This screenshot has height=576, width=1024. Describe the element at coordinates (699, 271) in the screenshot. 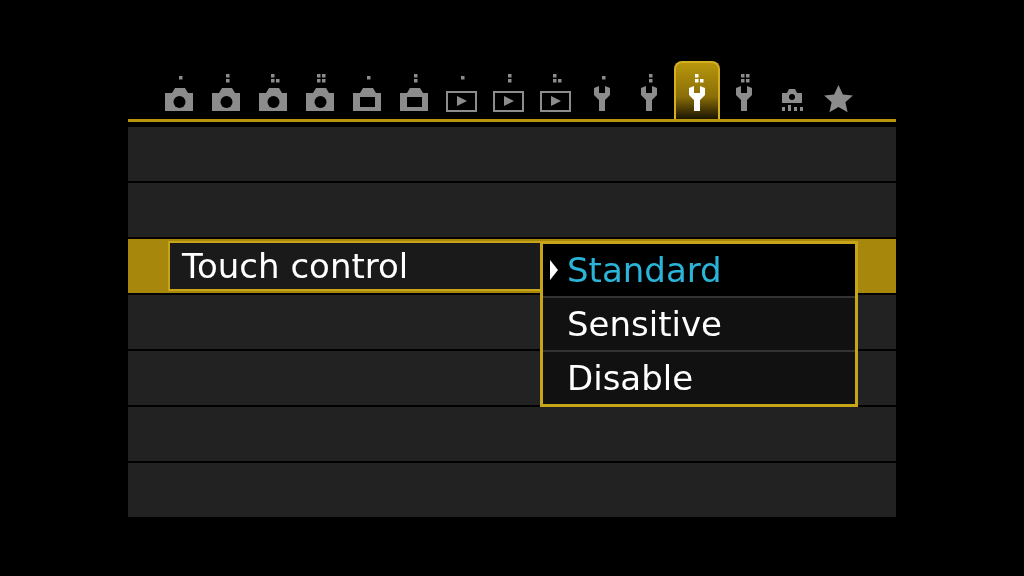

I see `option-item: Standard` at that location.